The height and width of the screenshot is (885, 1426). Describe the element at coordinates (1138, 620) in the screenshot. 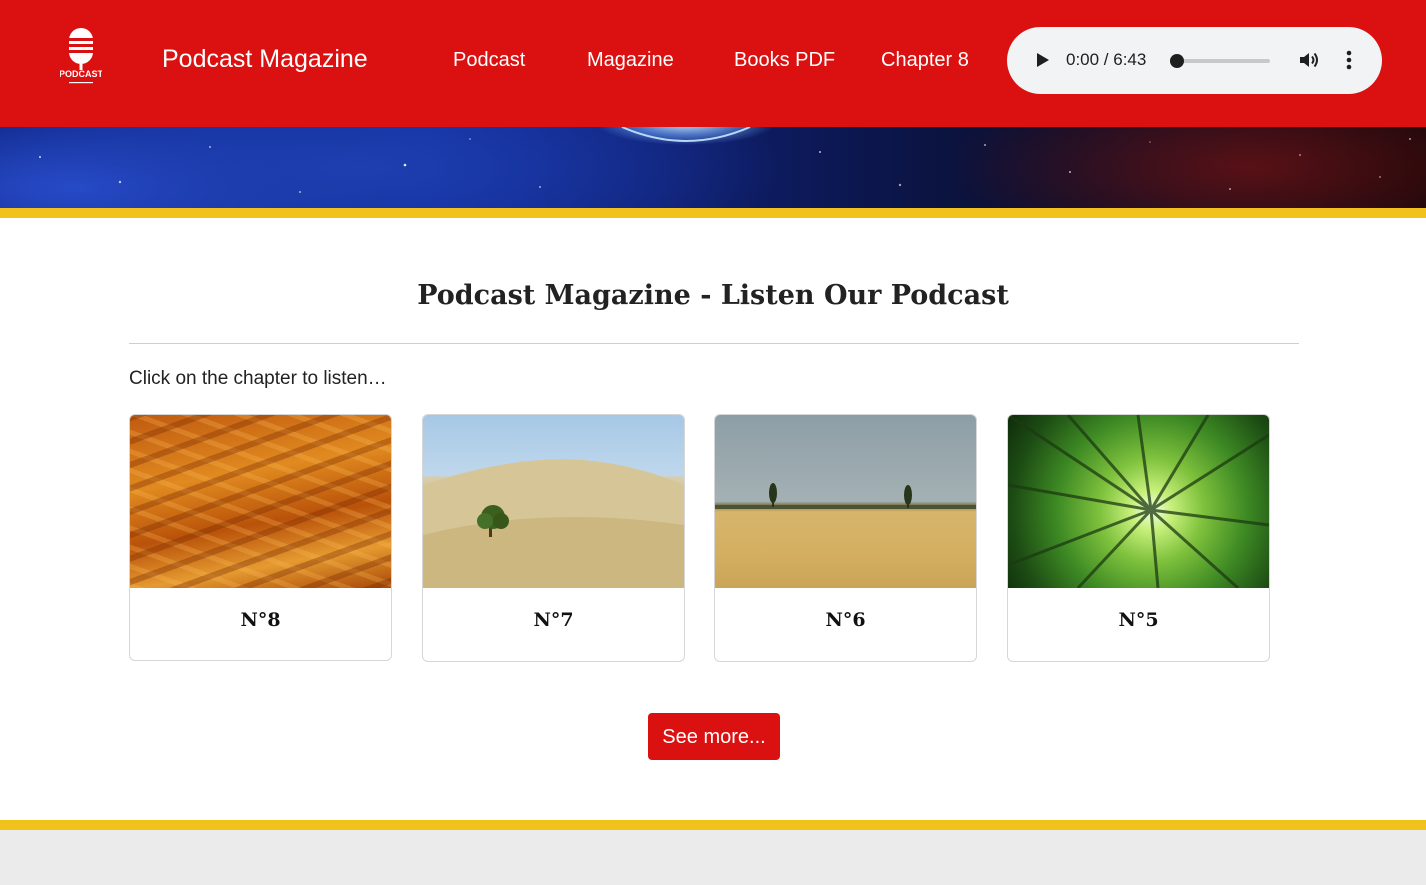

I see `chapter-label: N°5` at that location.